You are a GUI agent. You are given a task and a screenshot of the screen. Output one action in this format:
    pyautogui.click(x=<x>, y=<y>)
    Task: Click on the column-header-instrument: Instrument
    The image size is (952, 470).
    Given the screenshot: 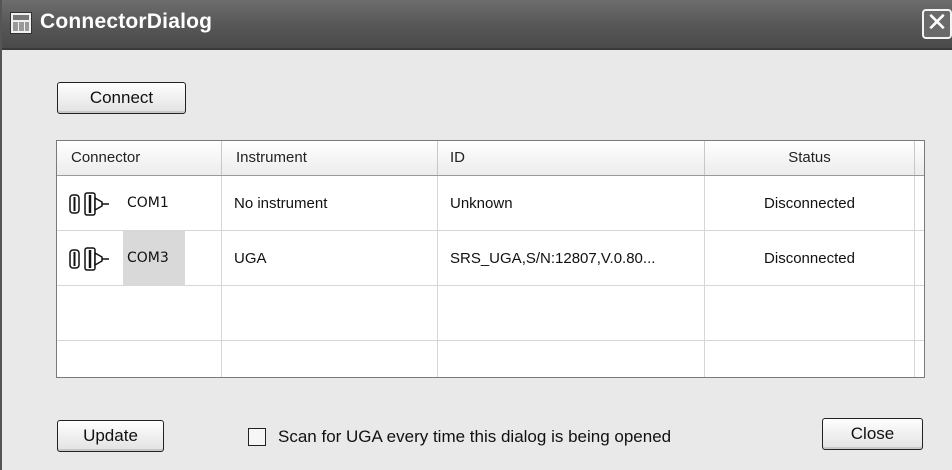 What is the action you would take?
    pyautogui.click(x=330, y=158)
    